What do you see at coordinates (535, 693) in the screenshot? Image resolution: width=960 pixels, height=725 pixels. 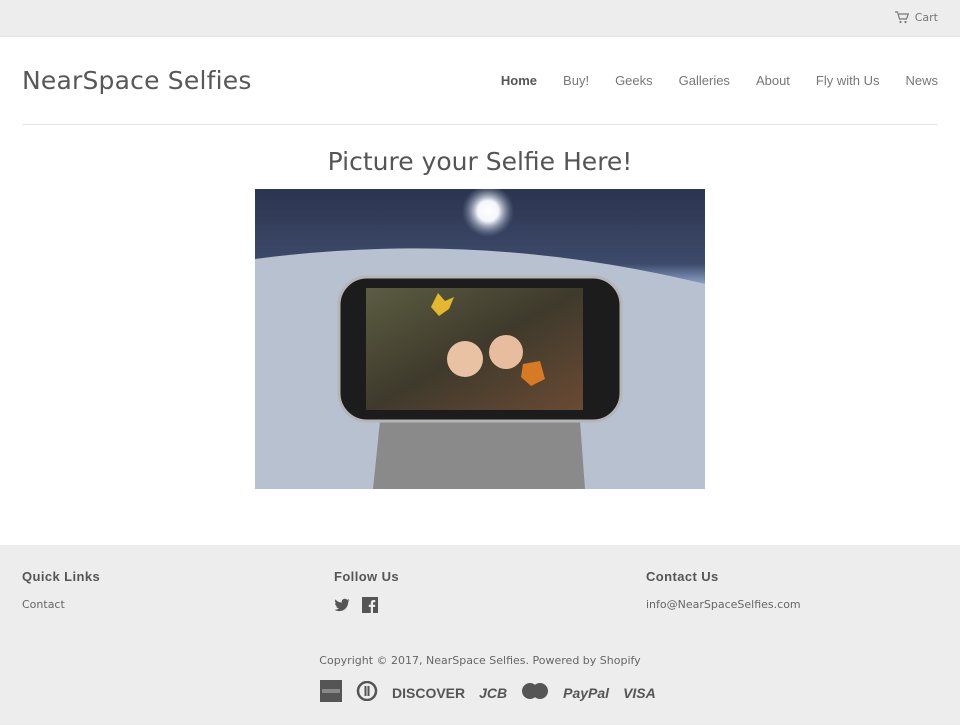 I see `mastercard-icon` at bounding box center [535, 693].